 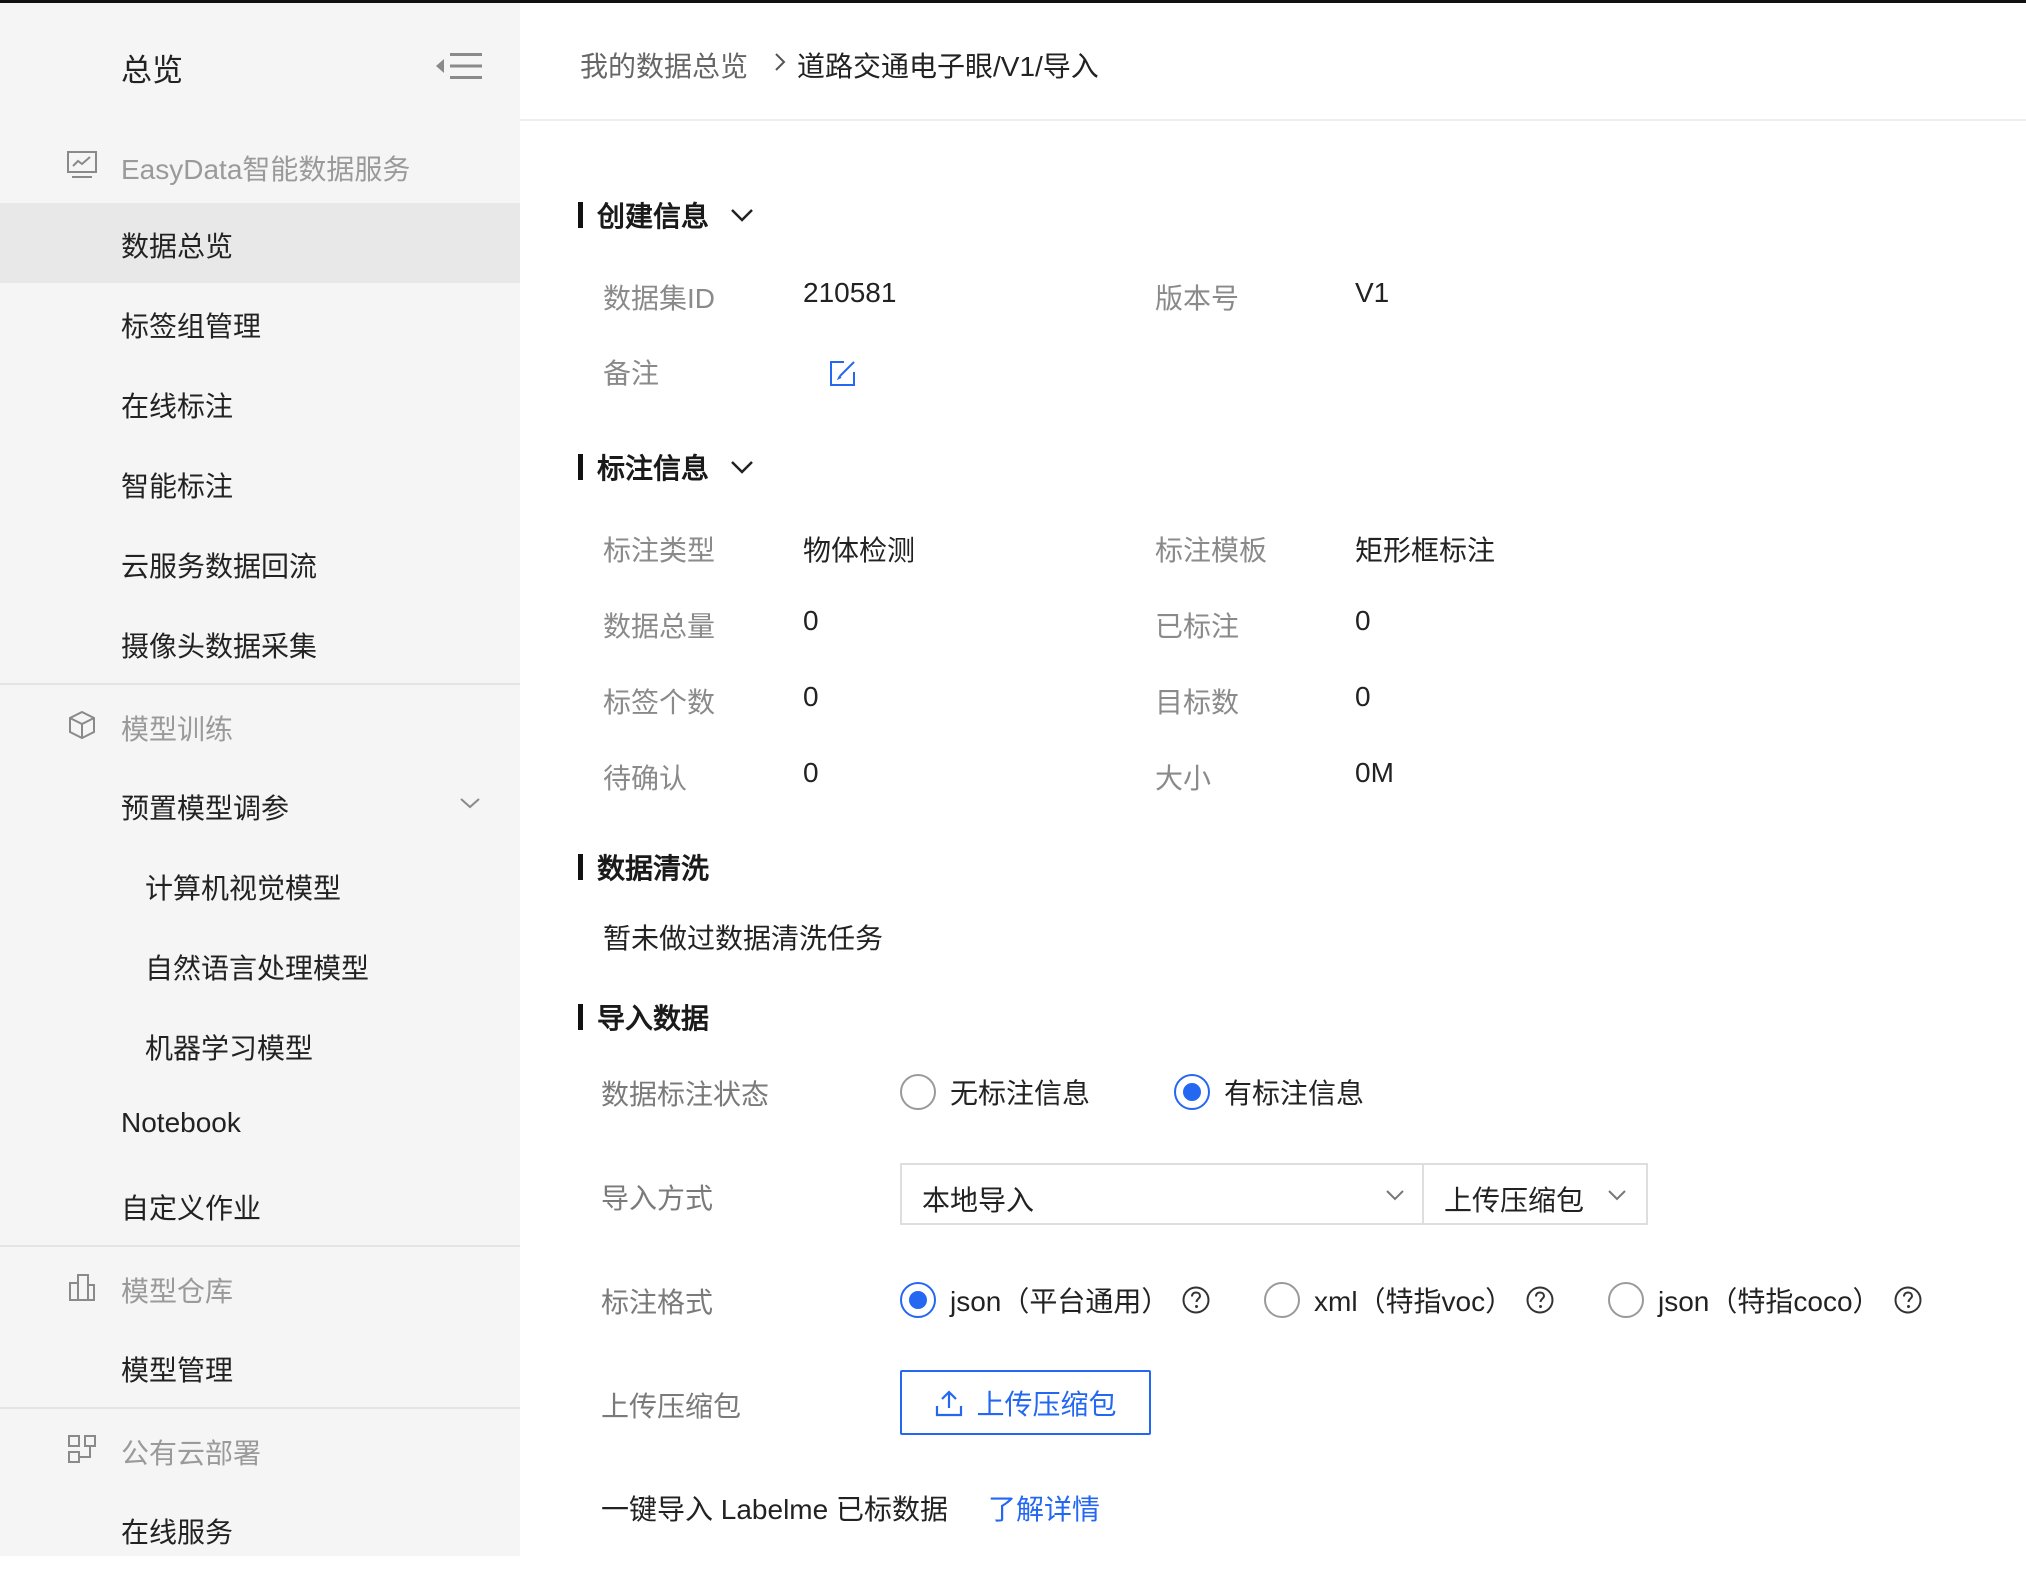 I want to click on upload-package-button: 上传压缩包, so click(x=1025, y=1402).